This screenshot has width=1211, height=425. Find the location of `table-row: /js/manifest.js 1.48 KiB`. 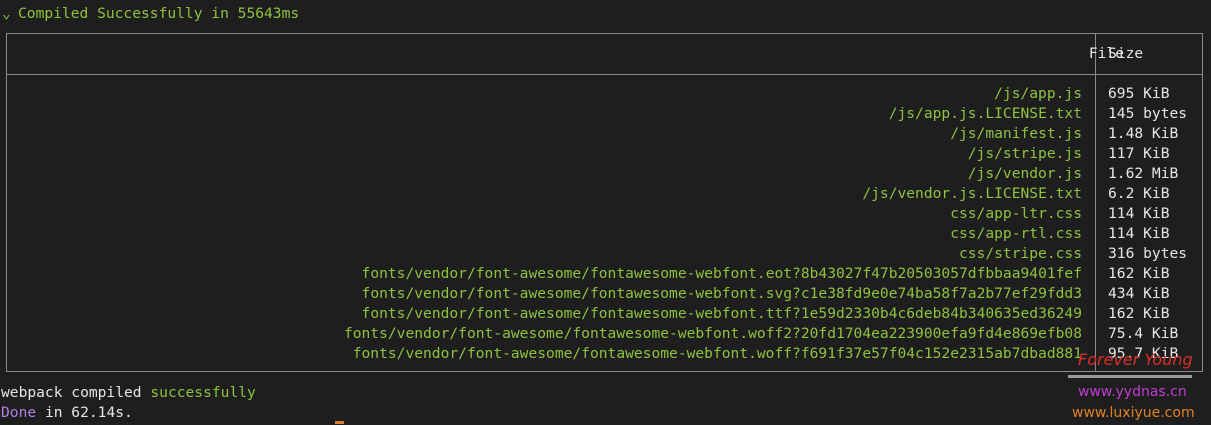

table-row: /js/manifest.js 1.48 KiB is located at coordinates (604, 134).